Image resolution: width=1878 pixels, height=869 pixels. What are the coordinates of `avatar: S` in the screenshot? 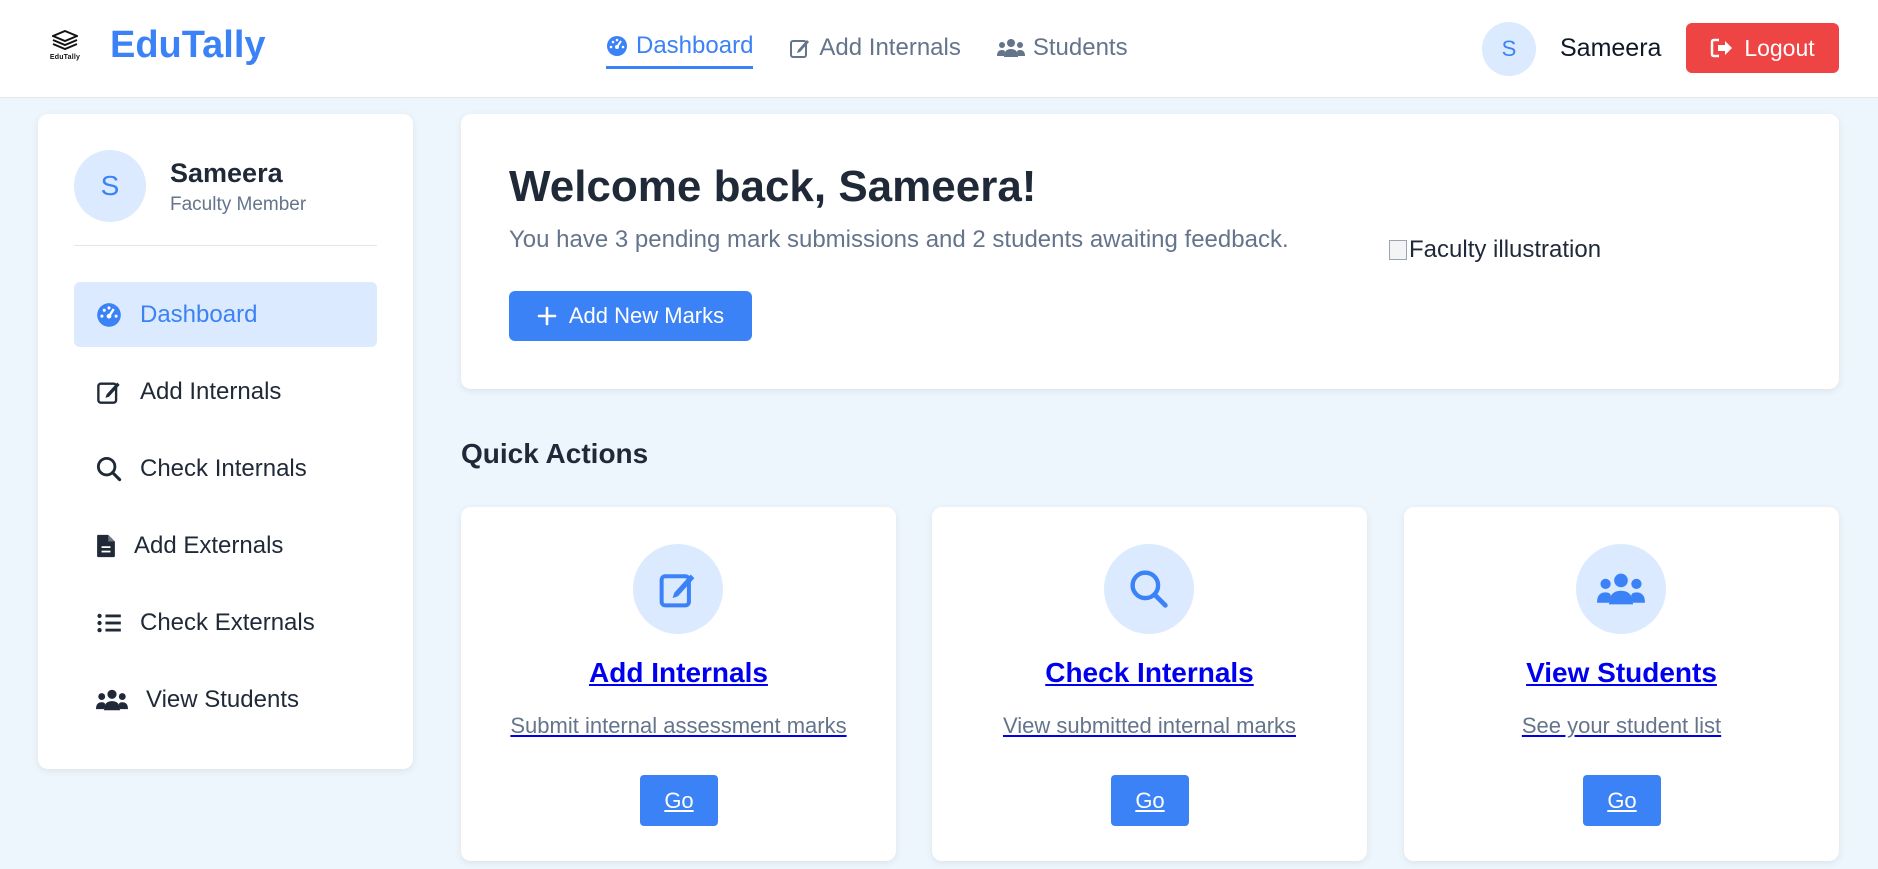 It's located at (1509, 49).